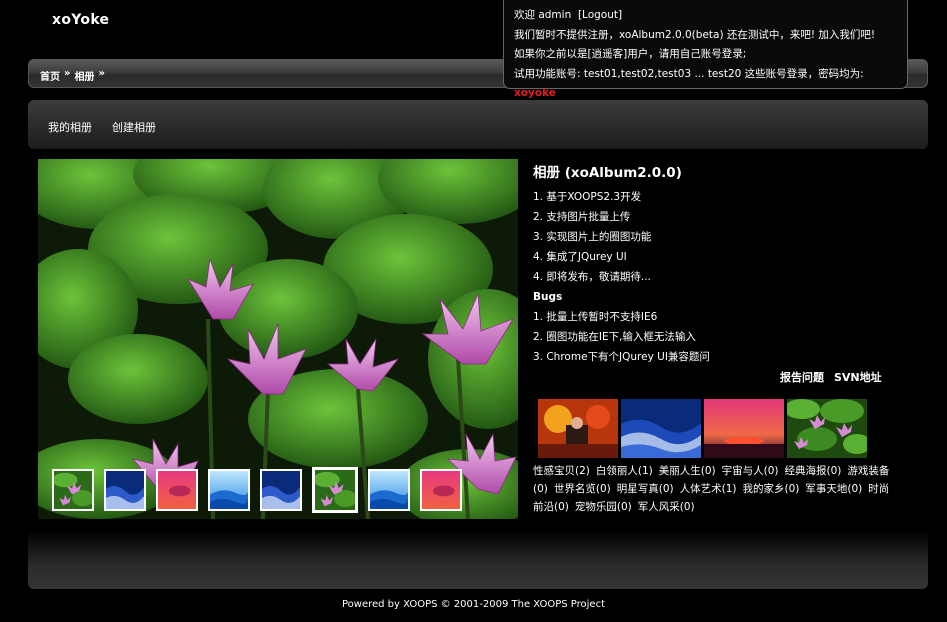 Image resolution: width=947 pixels, height=622 pixels. I want to click on report-issue-link: 报告问题, so click(802, 377).